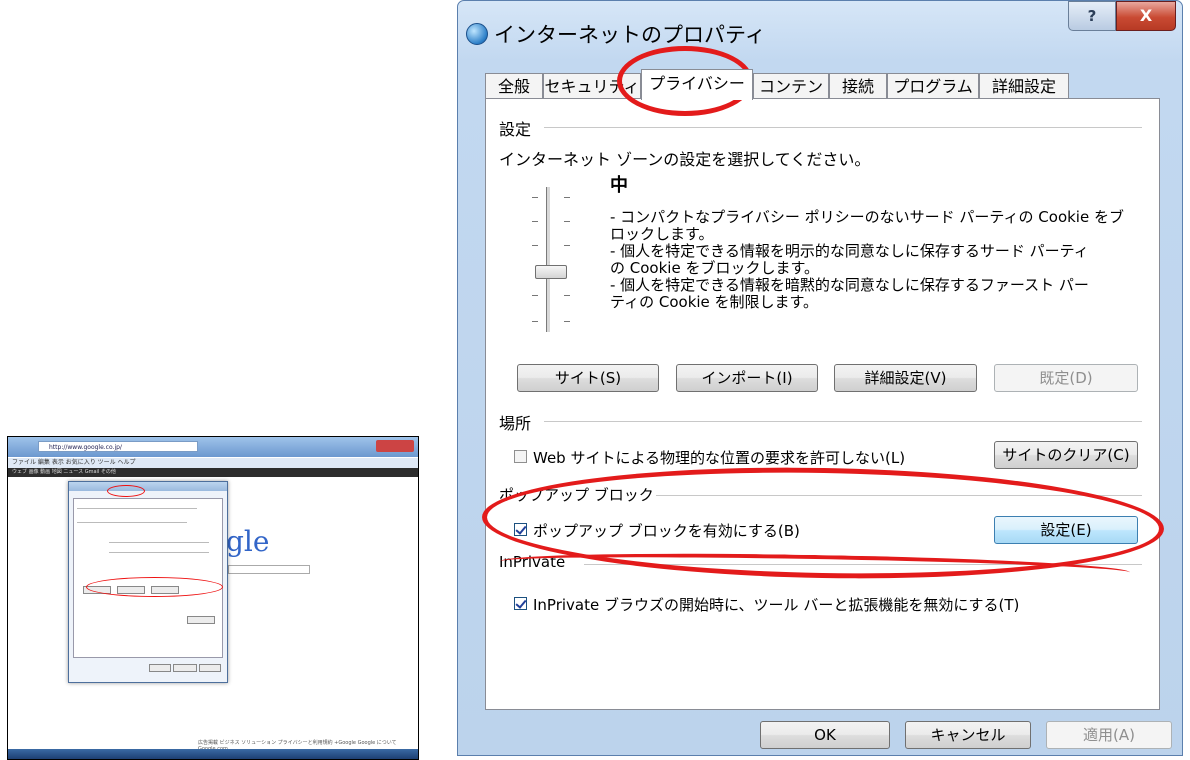  Describe the element at coordinates (515, 423) in the screenshot. I see `location-heading: 場所` at that location.